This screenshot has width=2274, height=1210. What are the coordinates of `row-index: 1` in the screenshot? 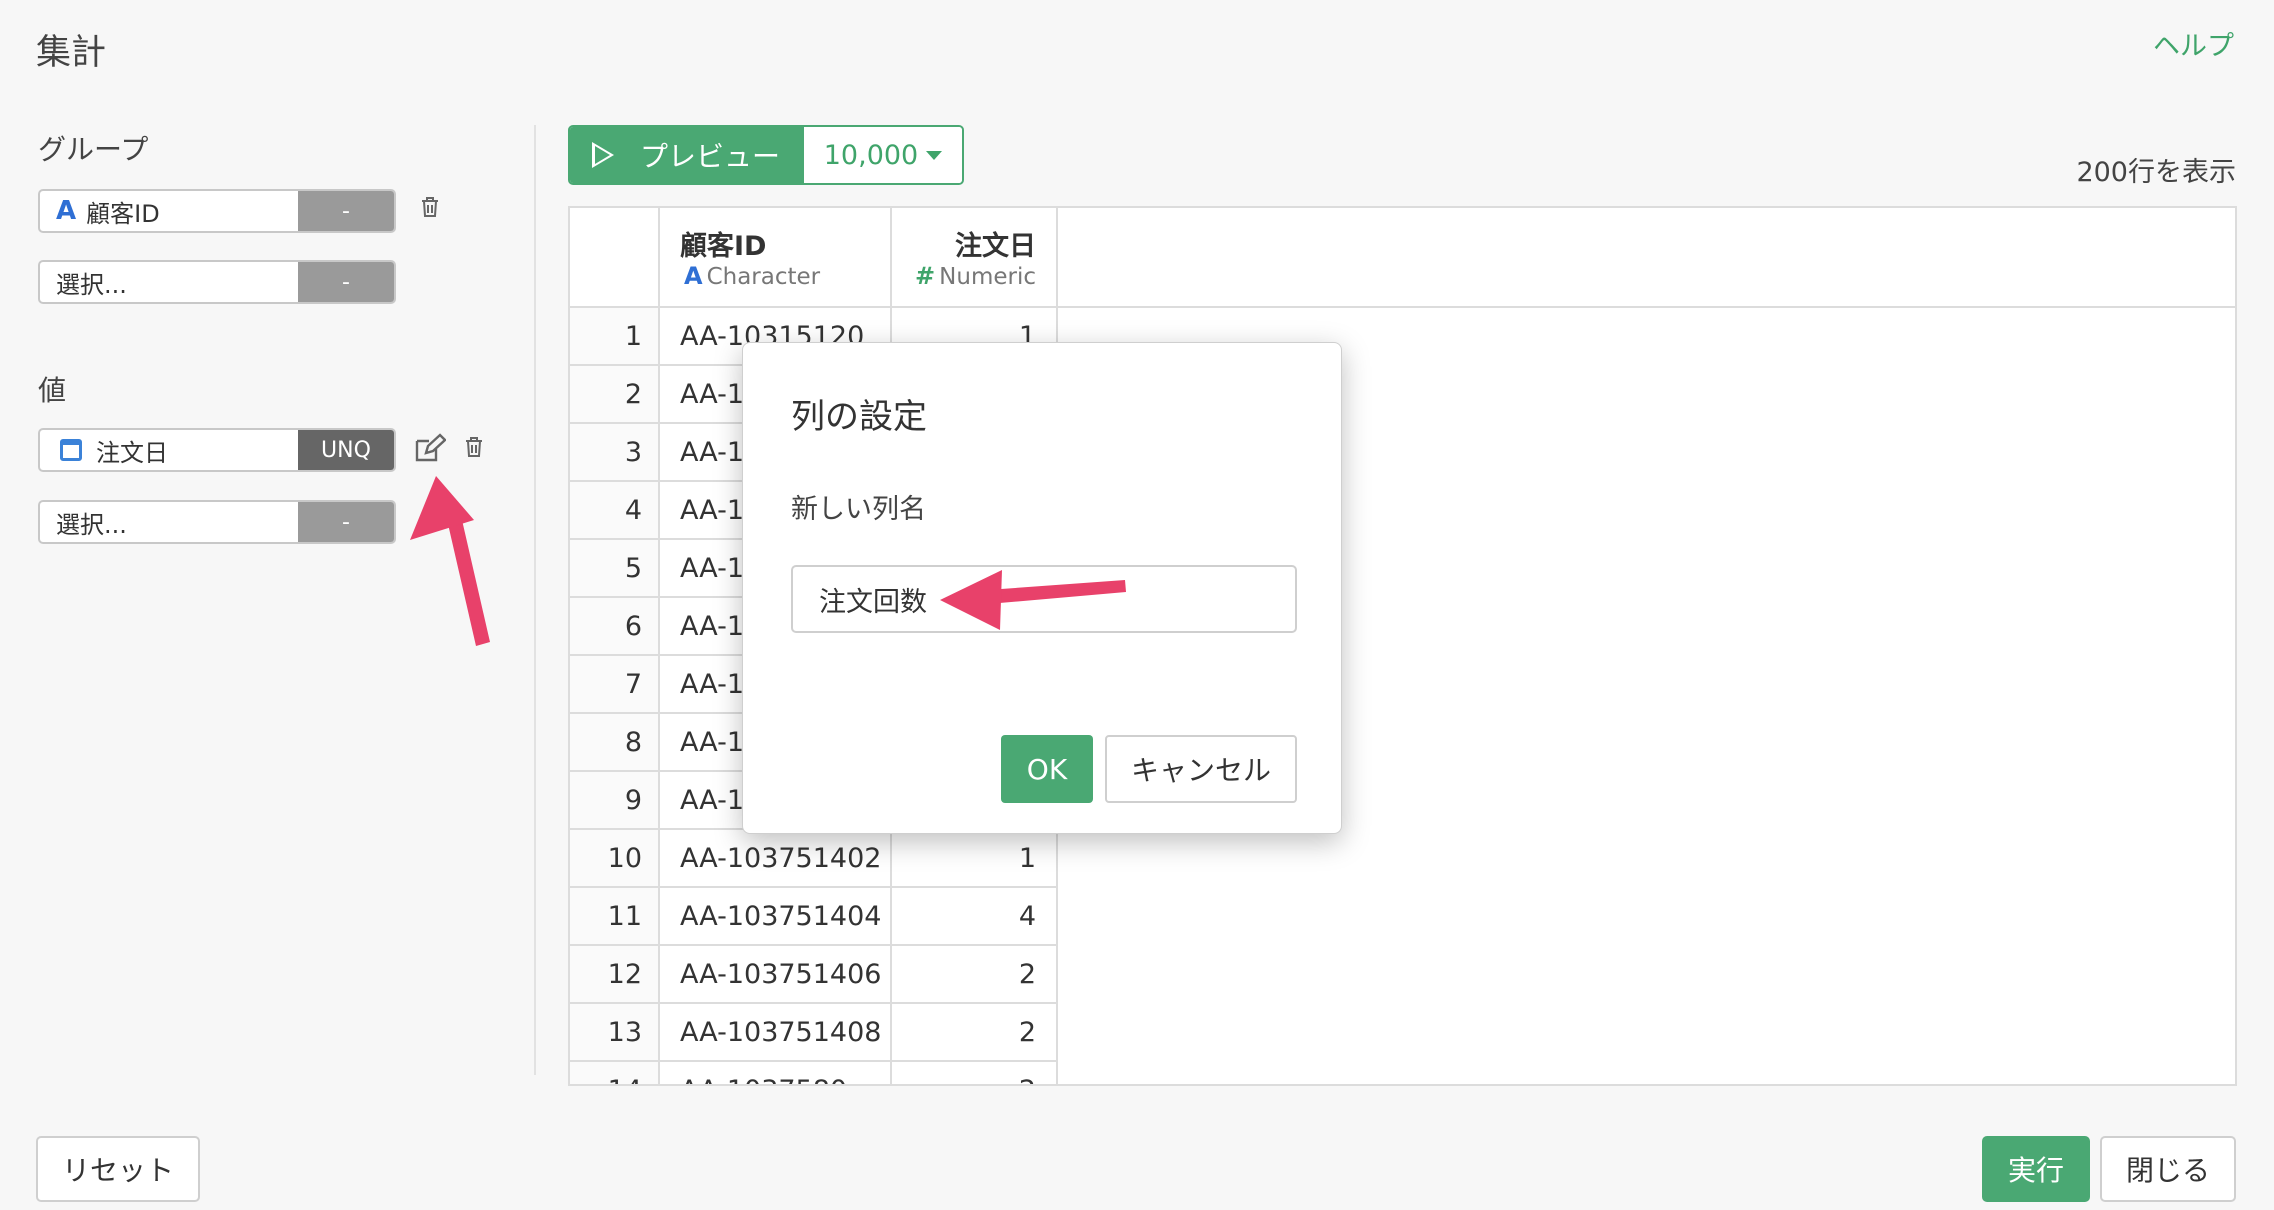 It's located at (615, 337).